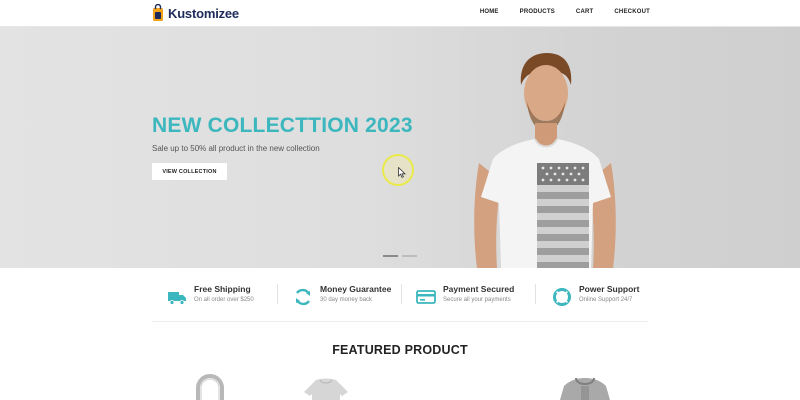 The image size is (800, 400). I want to click on truck-icon, so click(177, 298).